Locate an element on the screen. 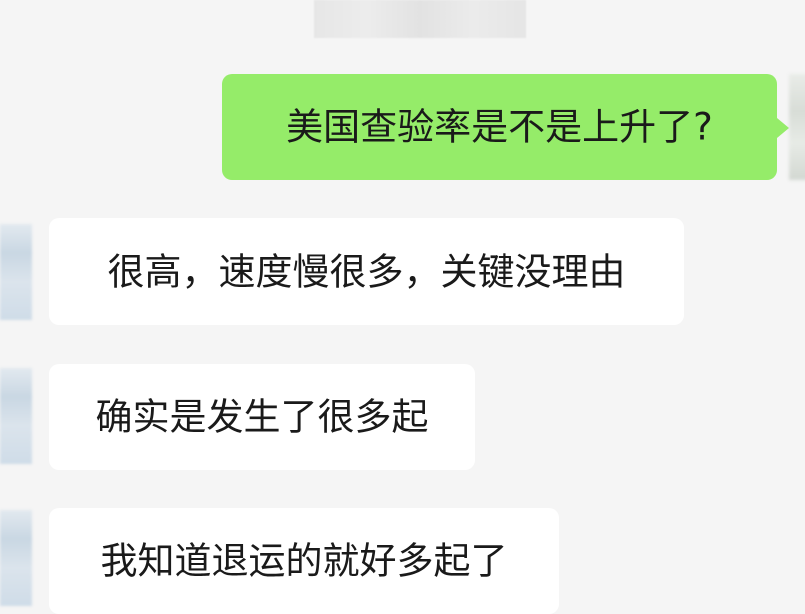  message-text: 我知道退运的就好多起了 is located at coordinates (304, 561).